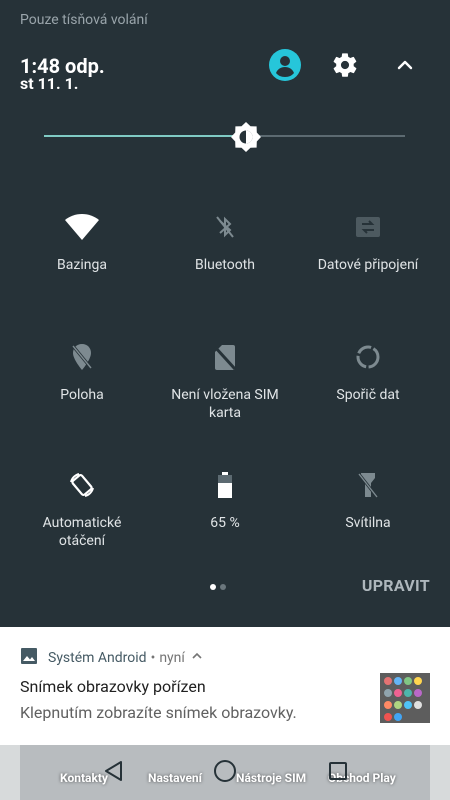 The image size is (450, 800). What do you see at coordinates (225, 404) in the screenshot?
I see `tile-label: Není vložena SIM karta` at bounding box center [225, 404].